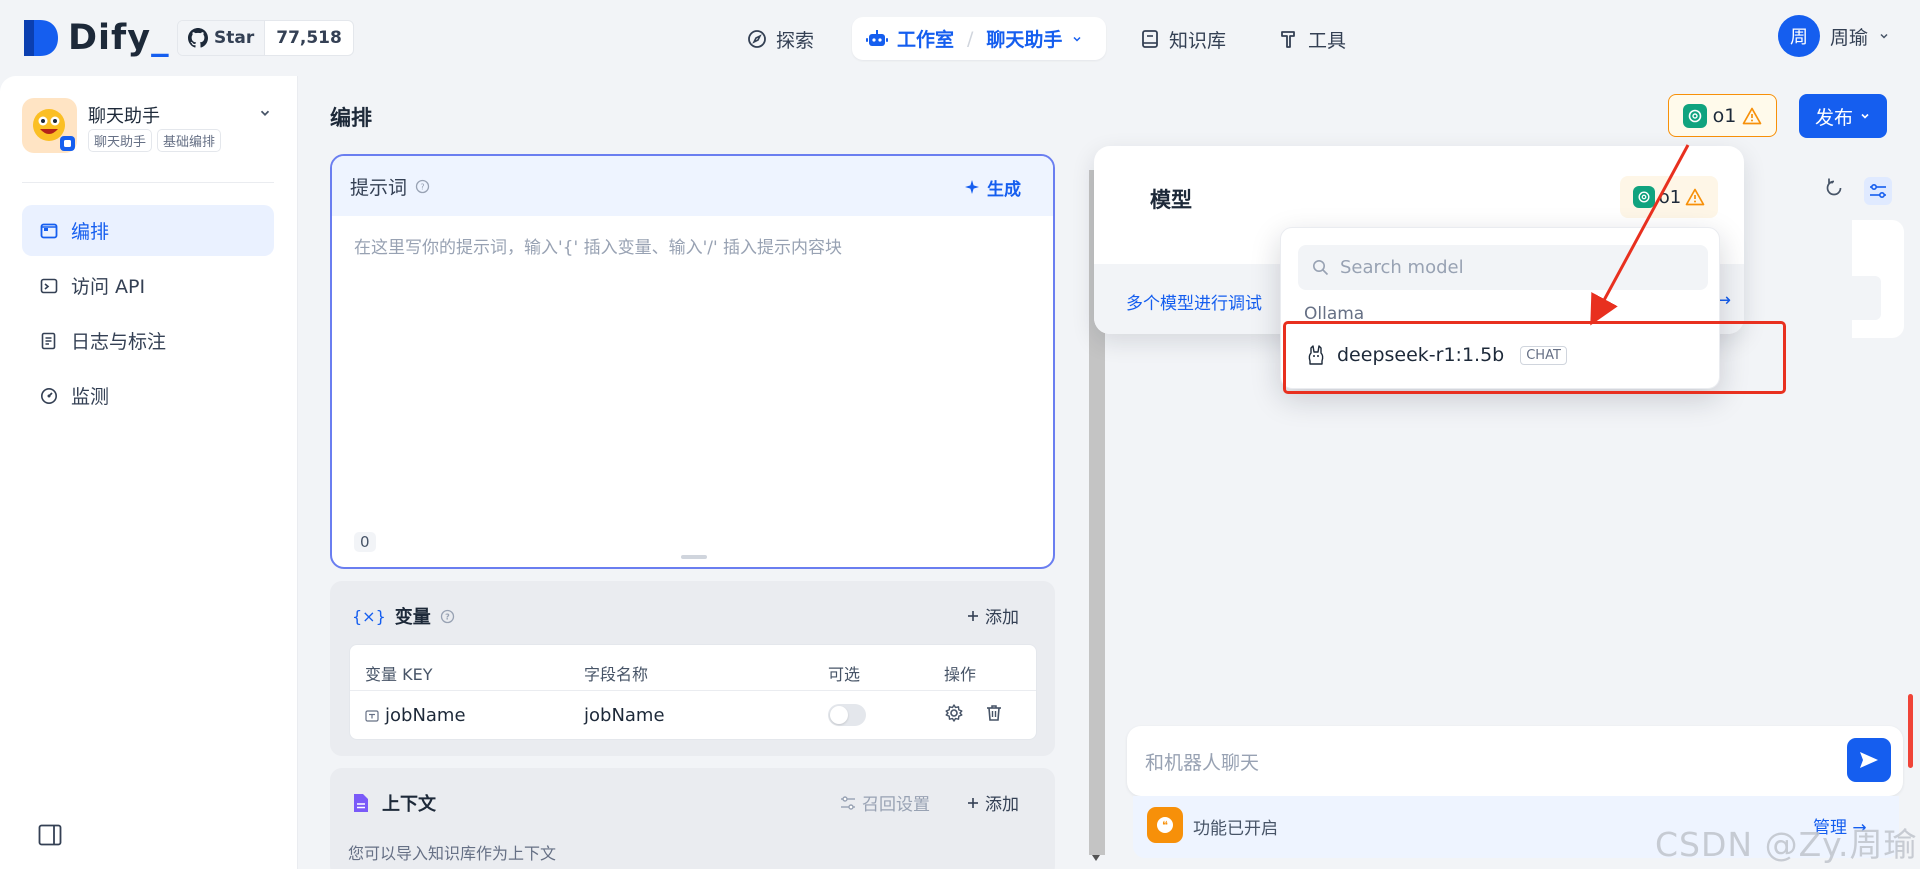 The width and height of the screenshot is (1920, 869). I want to click on quote-icon: ❝, so click(1165, 825).